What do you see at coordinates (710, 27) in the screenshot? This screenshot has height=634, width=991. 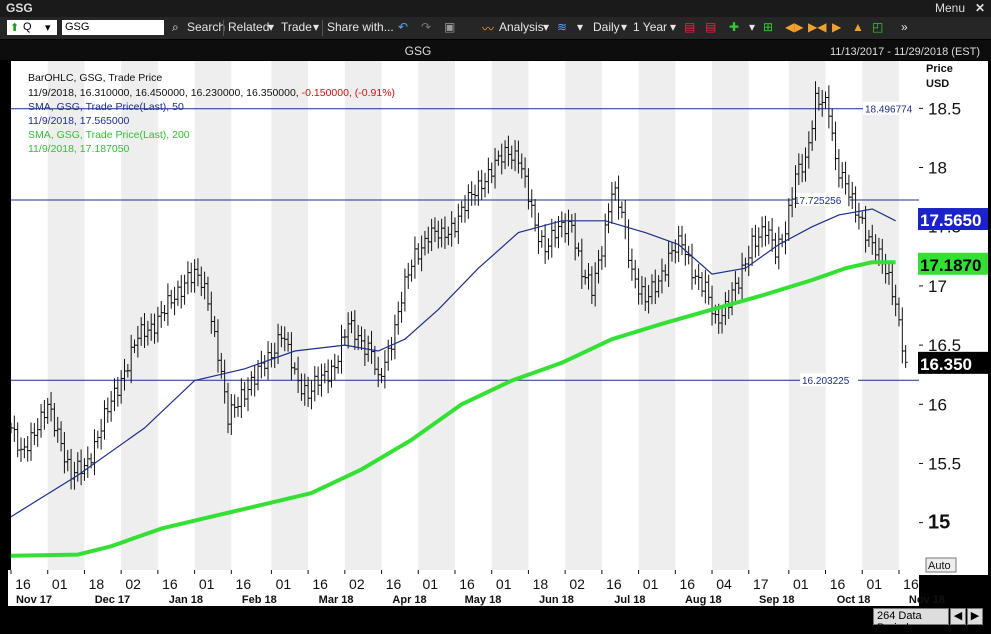 I see `compare-icon: ▤` at bounding box center [710, 27].